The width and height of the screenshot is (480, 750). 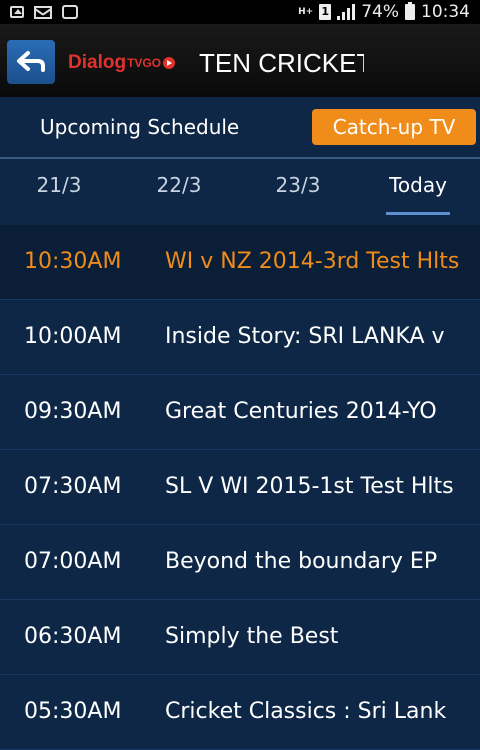 What do you see at coordinates (240, 127) in the screenshot?
I see `mode-tabs: Upcoming Schedule Catch-up TV` at bounding box center [240, 127].